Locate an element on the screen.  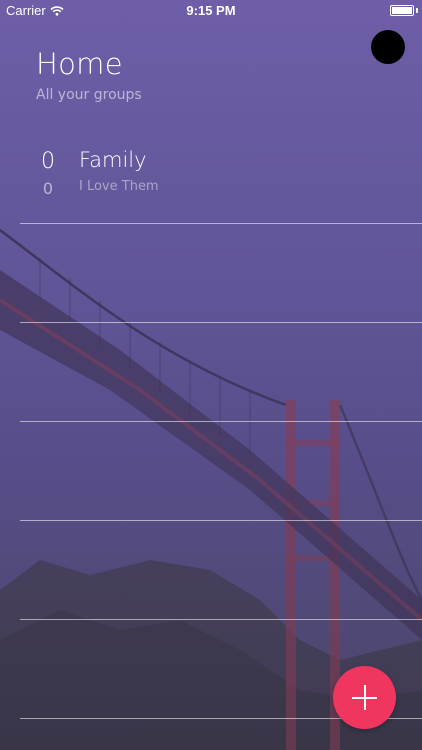
page-title: Home is located at coordinates (79, 64).